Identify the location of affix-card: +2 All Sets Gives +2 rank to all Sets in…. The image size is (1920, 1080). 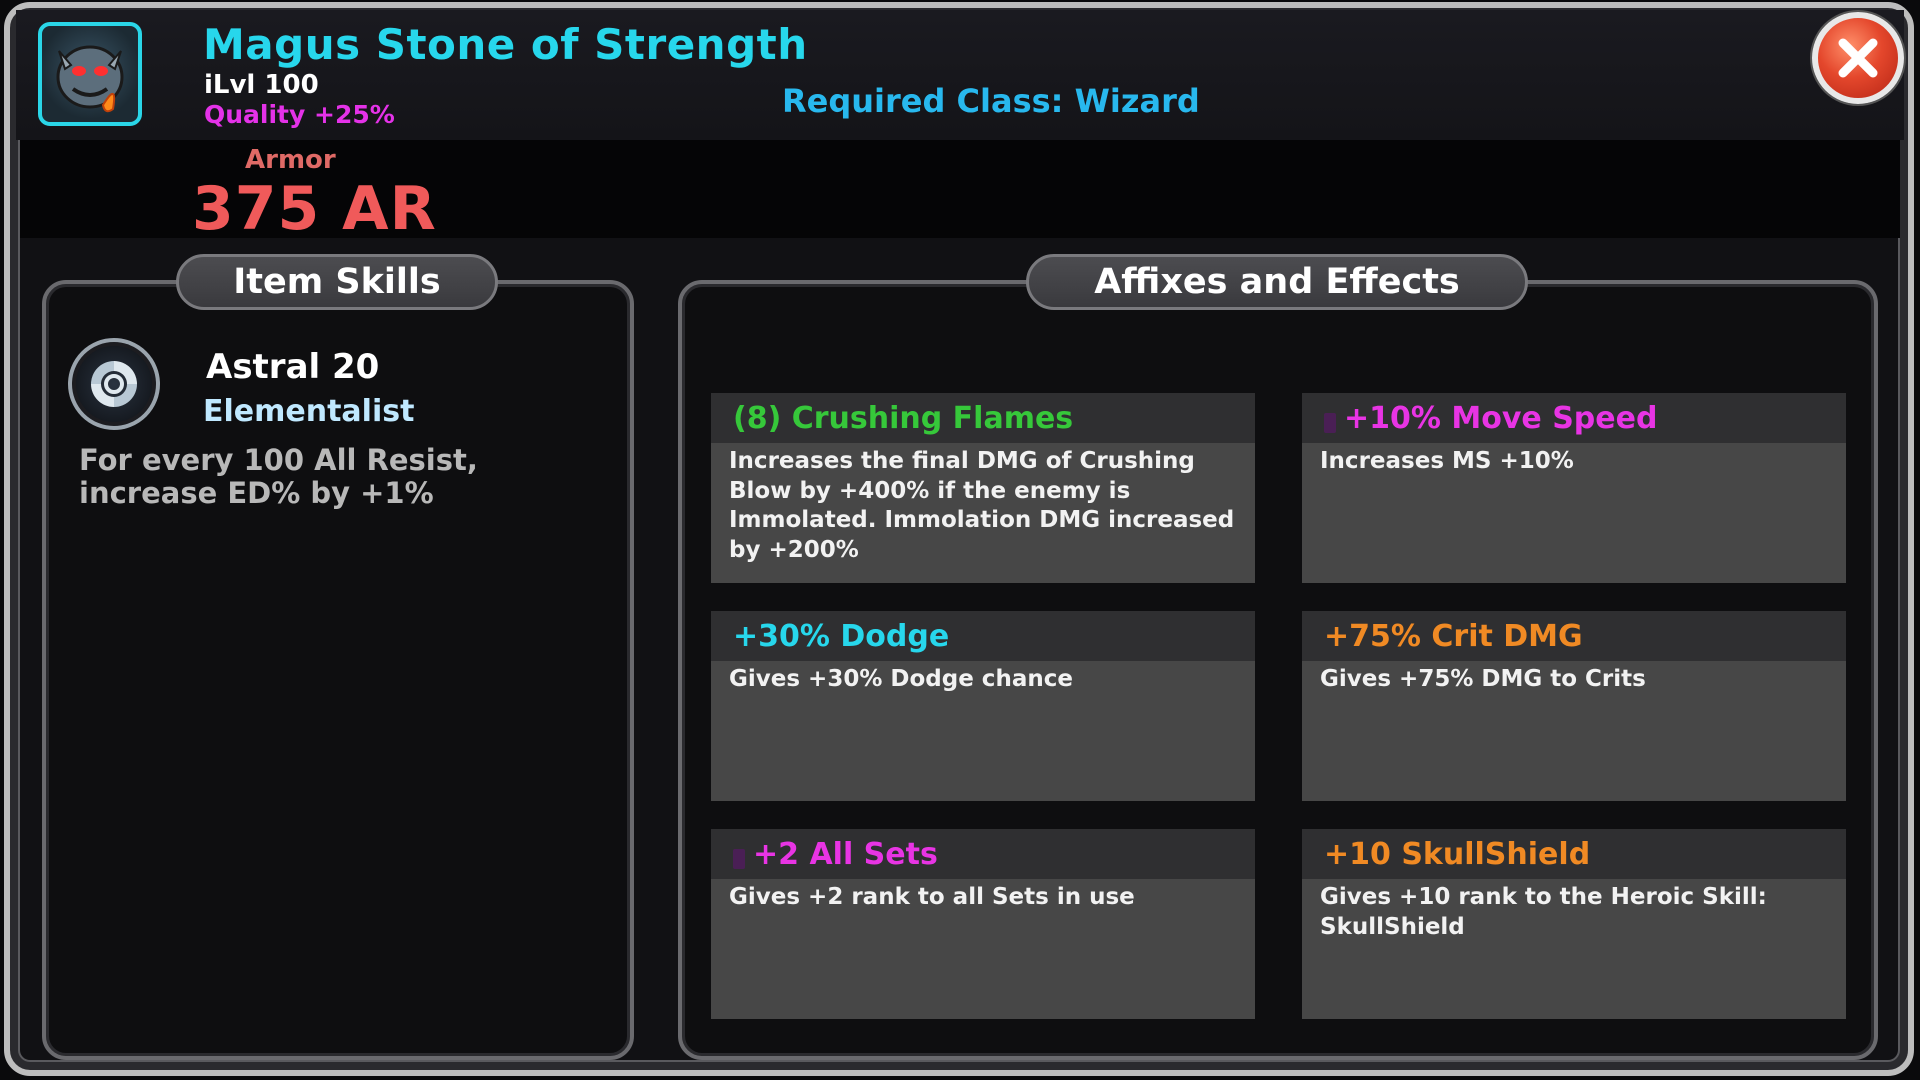
(983, 924).